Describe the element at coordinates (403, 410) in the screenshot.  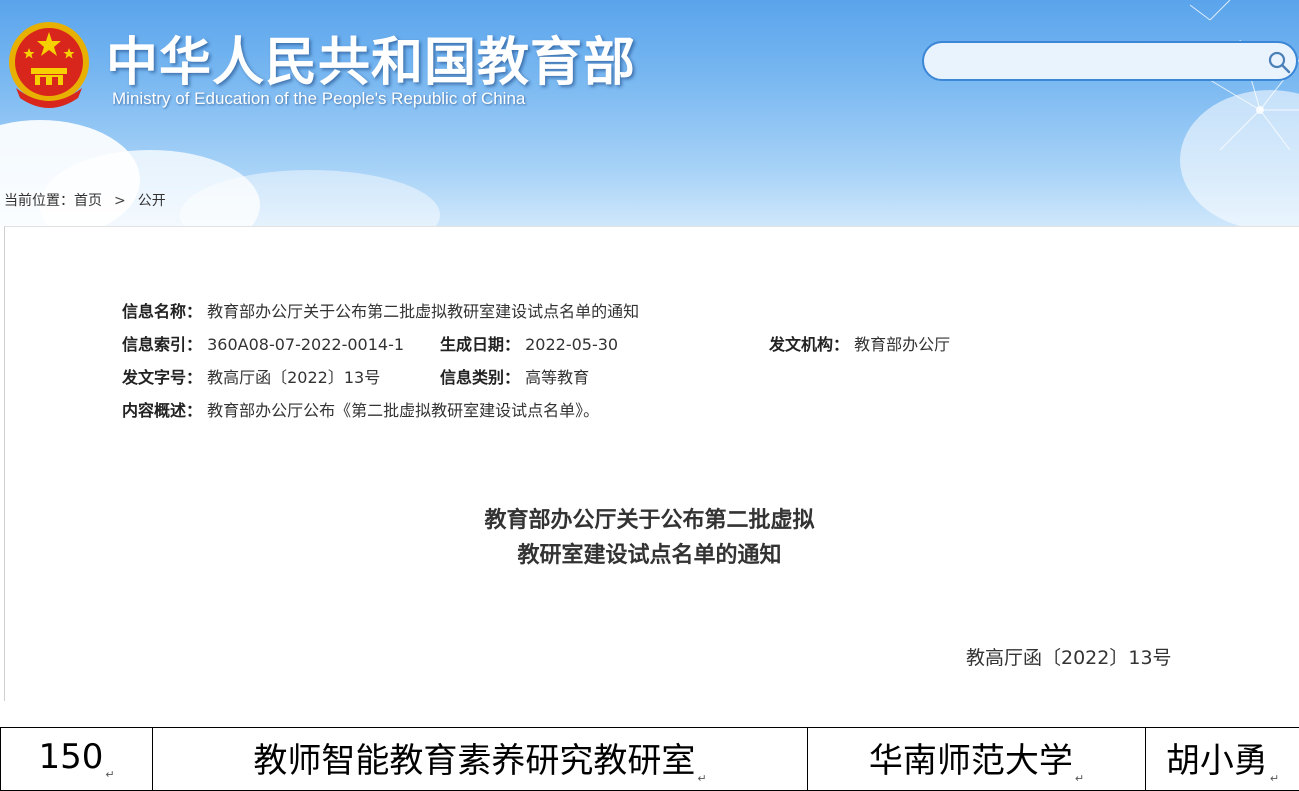
I see `meta-summary-value: 教育部办公厅公布《第二批虚拟教研室建设试点名单》。` at that location.